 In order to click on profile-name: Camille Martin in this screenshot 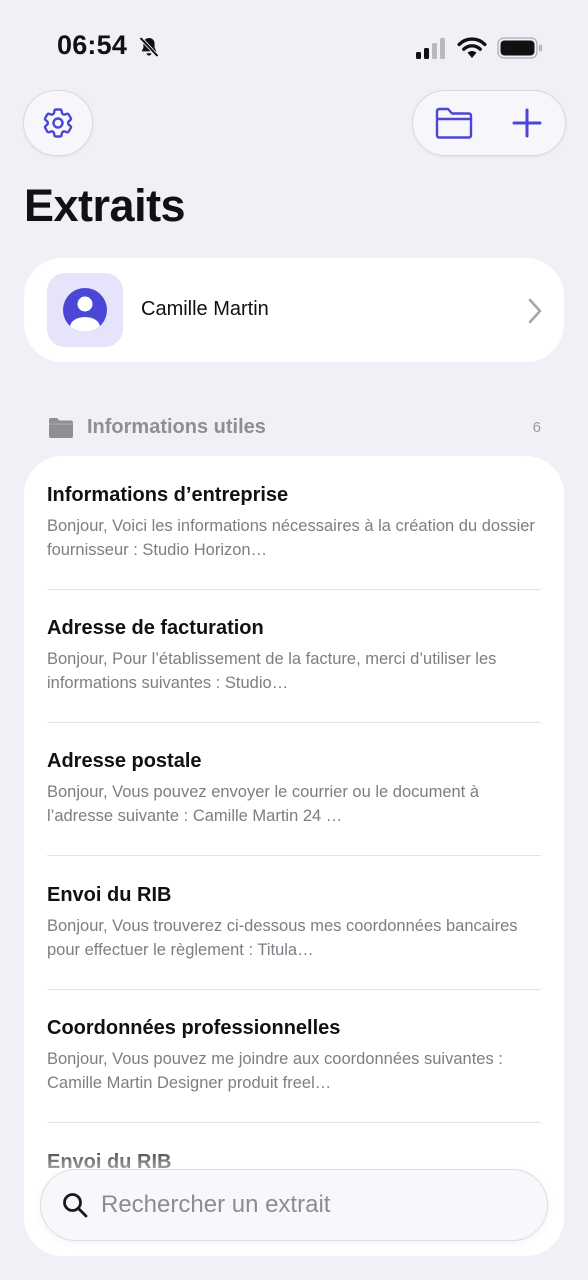, I will do `click(205, 309)`.